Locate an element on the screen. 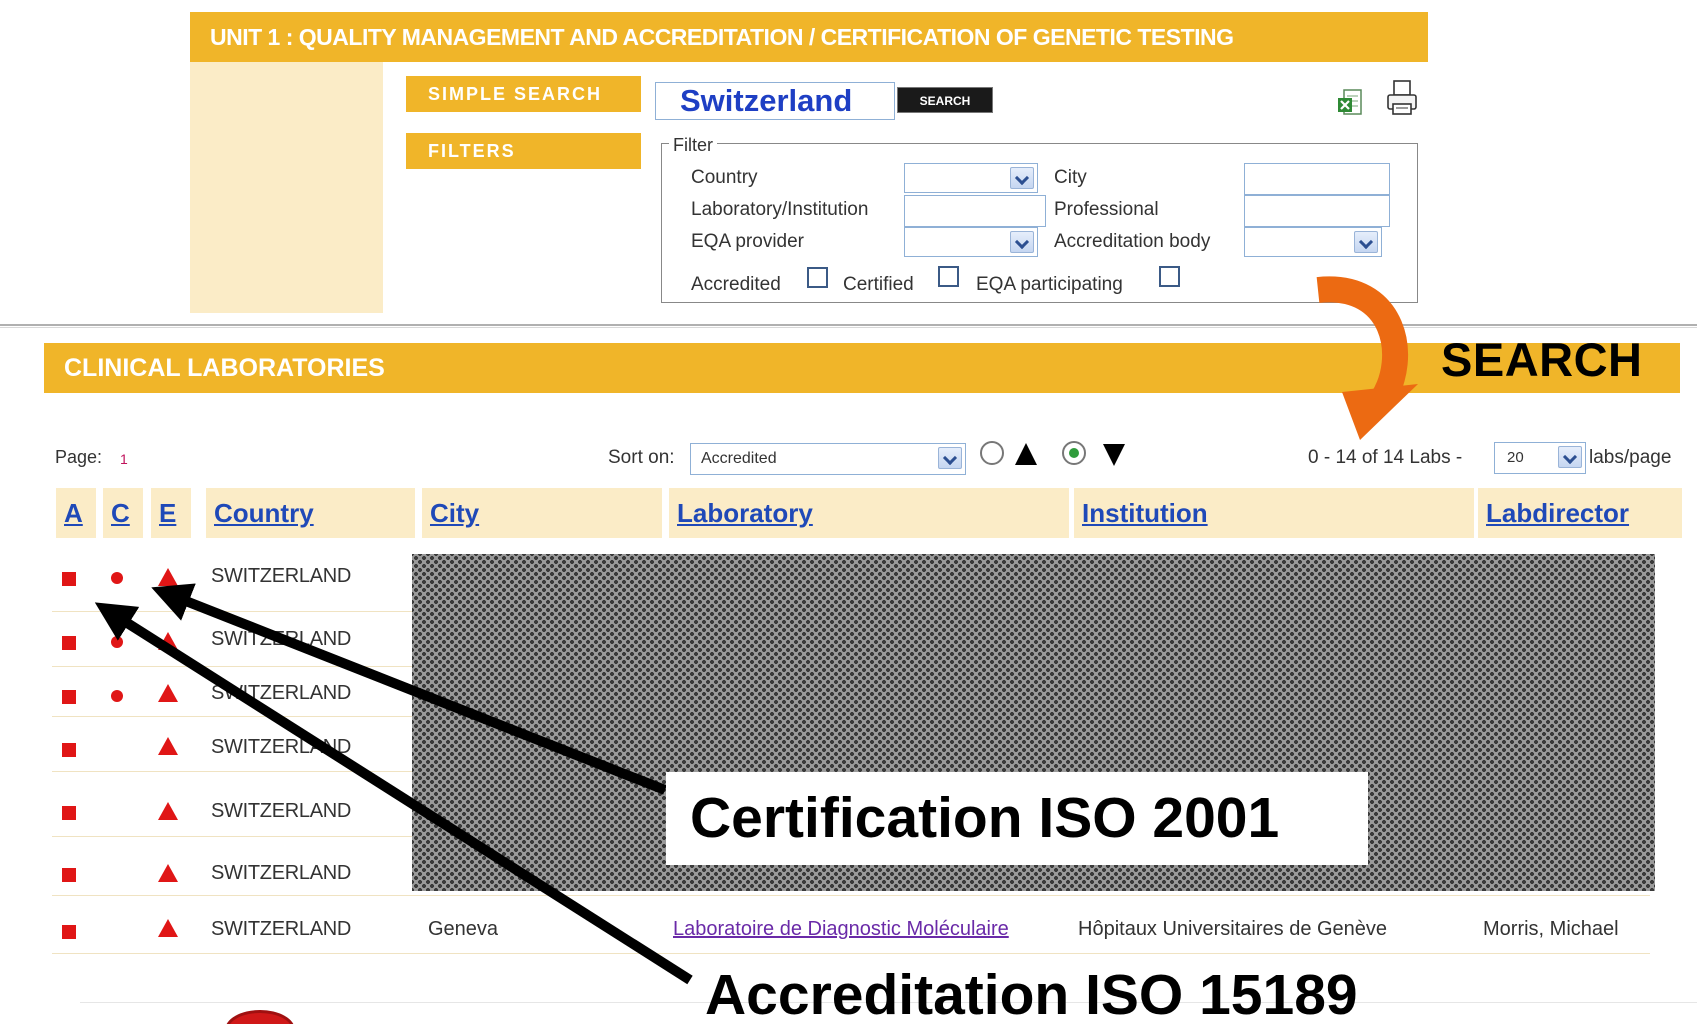 The width and height of the screenshot is (1697, 1024). laboratory-institution-input is located at coordinates (975, 211).